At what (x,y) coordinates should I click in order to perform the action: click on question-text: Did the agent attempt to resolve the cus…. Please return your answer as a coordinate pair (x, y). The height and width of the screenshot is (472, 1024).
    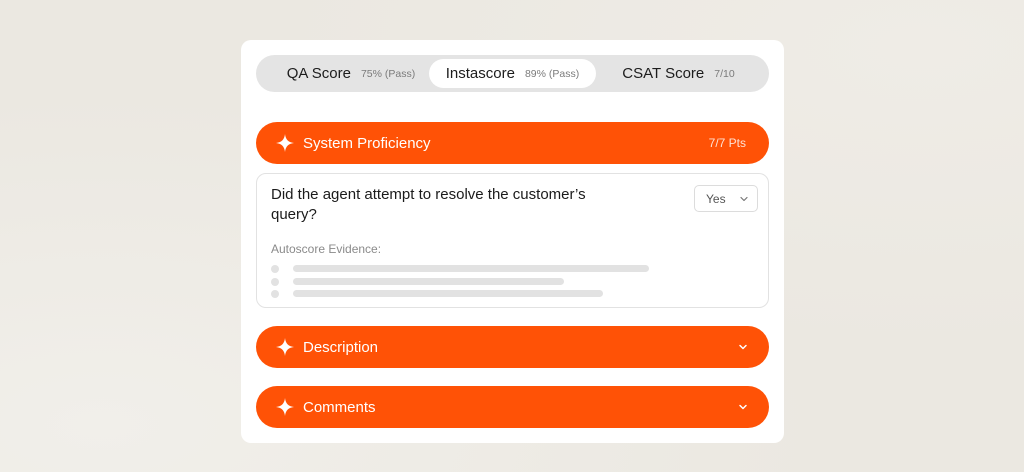
    Looking at the image, I should click on (428, 204).